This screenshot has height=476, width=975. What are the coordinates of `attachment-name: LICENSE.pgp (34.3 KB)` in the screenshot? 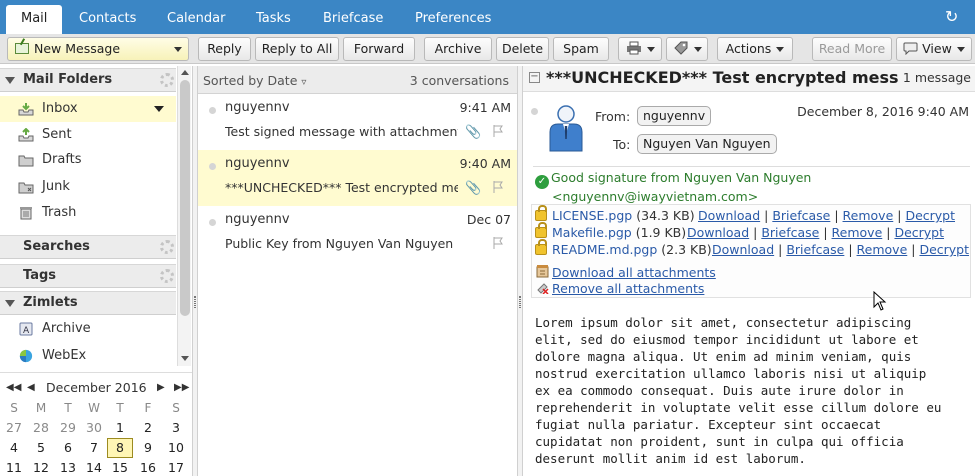 It's located at (623, 215).